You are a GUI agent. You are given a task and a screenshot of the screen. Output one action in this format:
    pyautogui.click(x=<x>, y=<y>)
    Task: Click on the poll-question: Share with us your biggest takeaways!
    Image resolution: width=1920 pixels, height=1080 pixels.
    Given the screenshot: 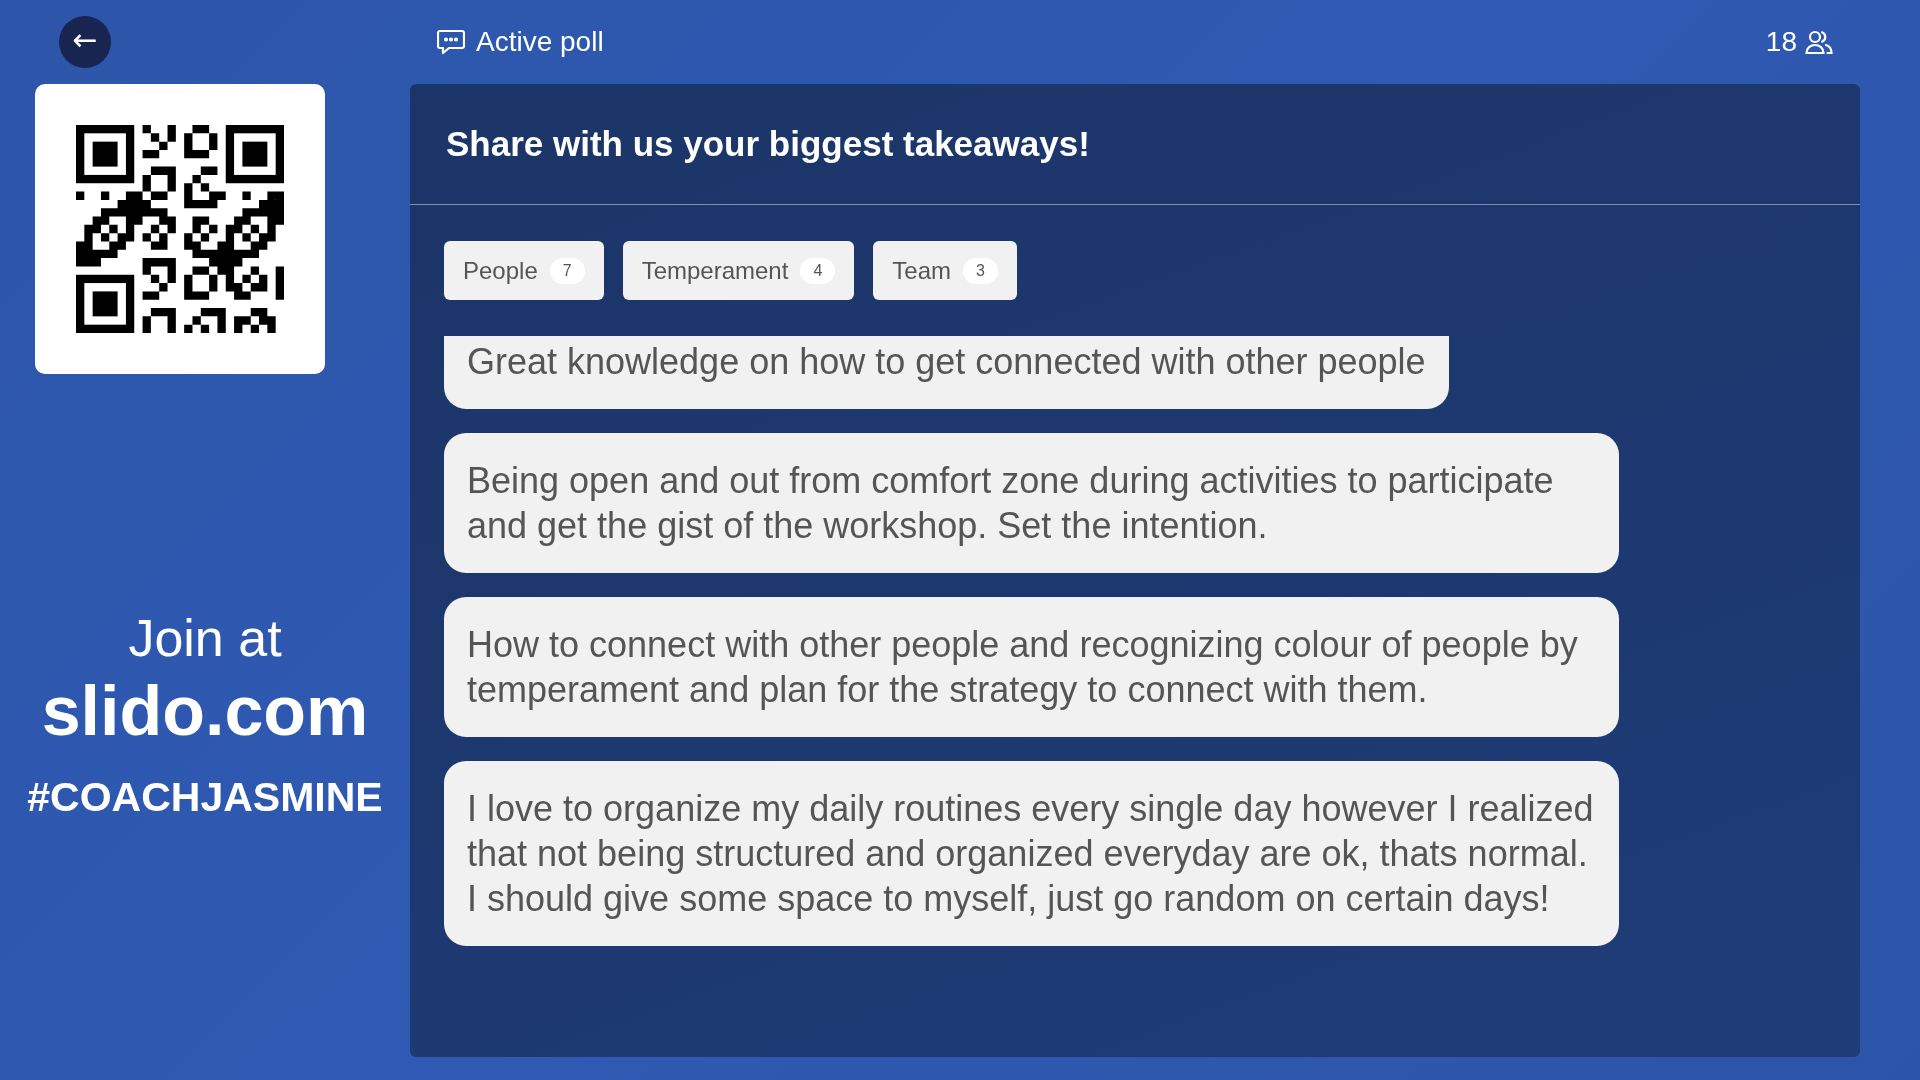 What is the action you would take?
    pyautogui.click(x=768, y=144)
    